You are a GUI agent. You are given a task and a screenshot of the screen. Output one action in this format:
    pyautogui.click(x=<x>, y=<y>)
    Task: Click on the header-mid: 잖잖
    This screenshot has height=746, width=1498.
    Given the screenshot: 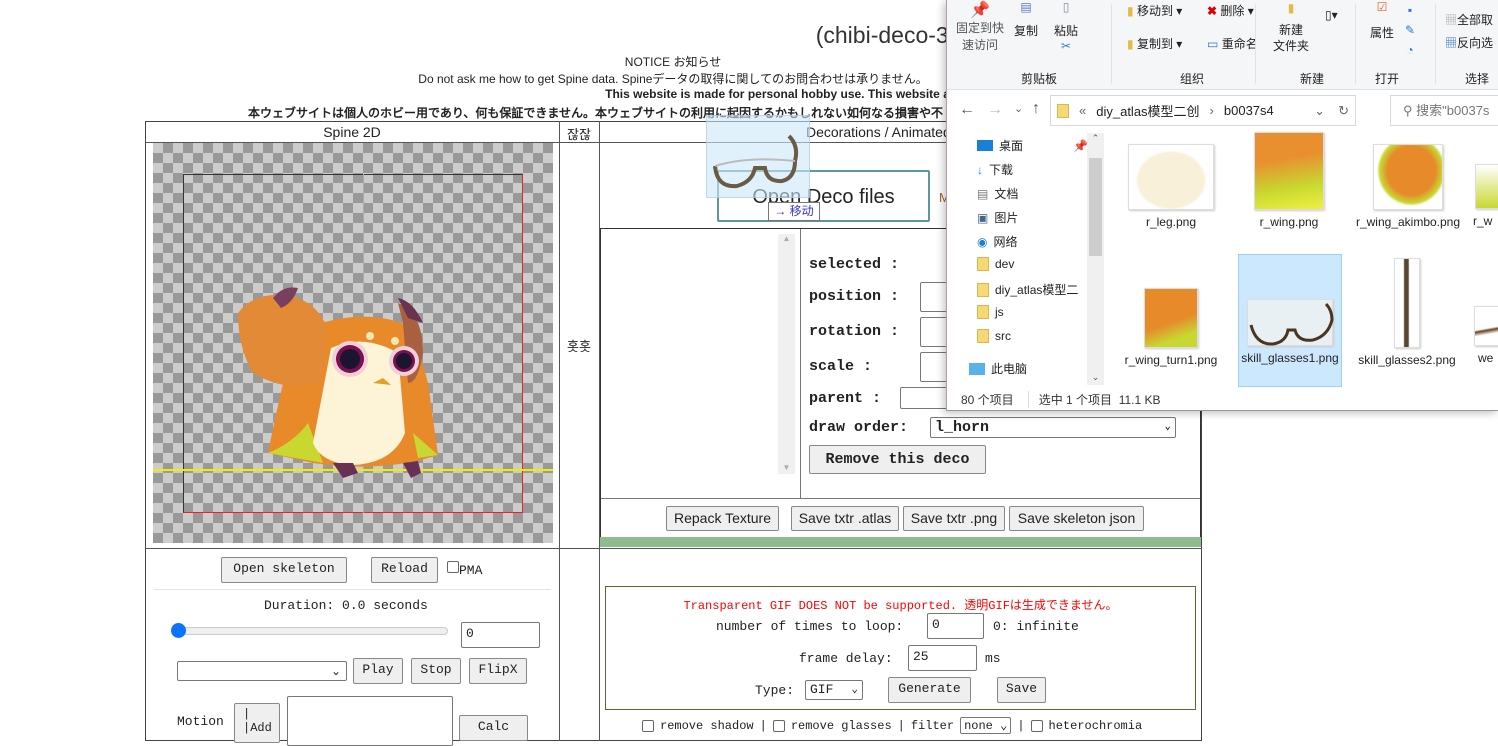 What is the action you would take?
    pyautogui.click(x=579, y=133)
    